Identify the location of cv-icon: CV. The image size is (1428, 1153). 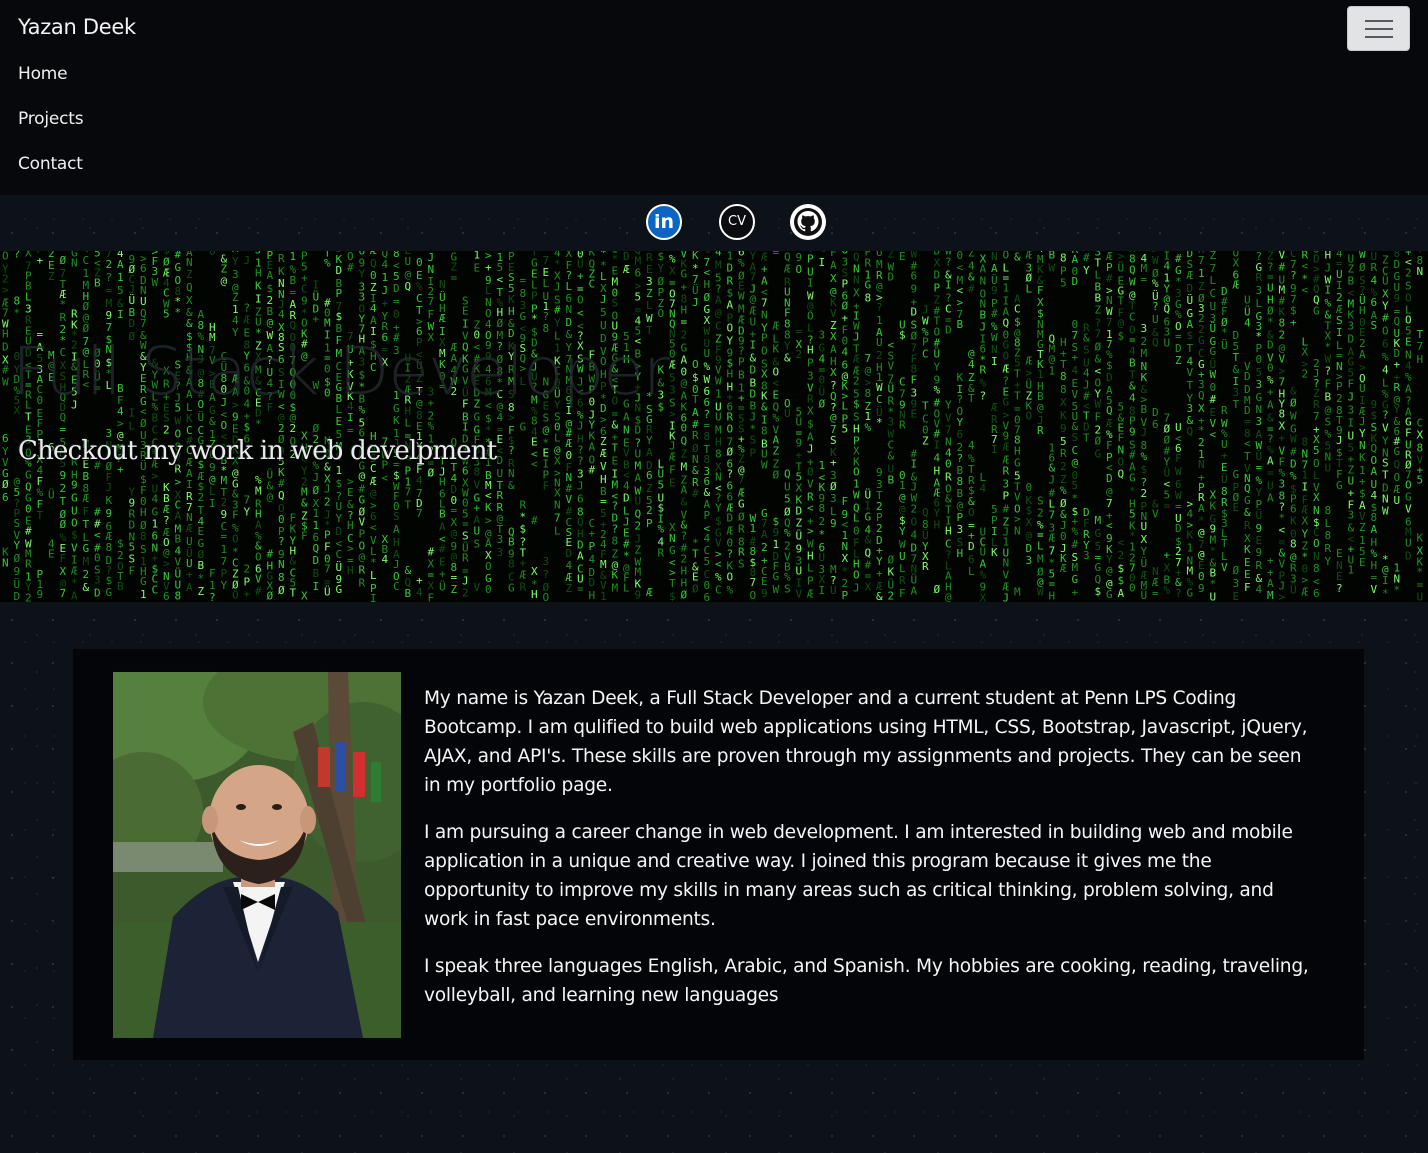
(737, 222).